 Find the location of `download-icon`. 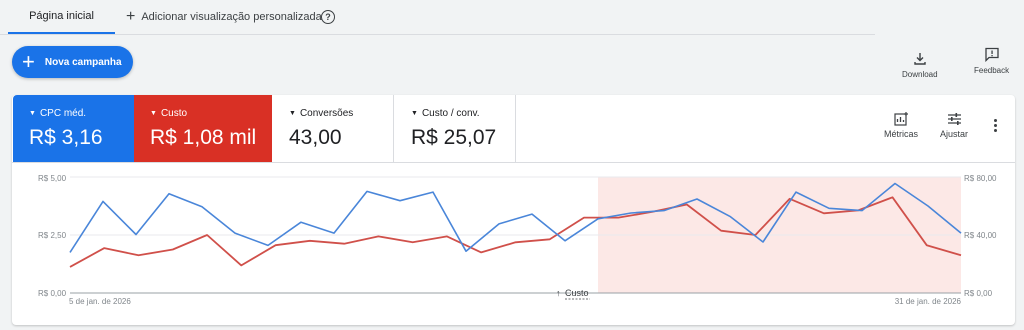

download-icon is located at coordinates (920, 59).